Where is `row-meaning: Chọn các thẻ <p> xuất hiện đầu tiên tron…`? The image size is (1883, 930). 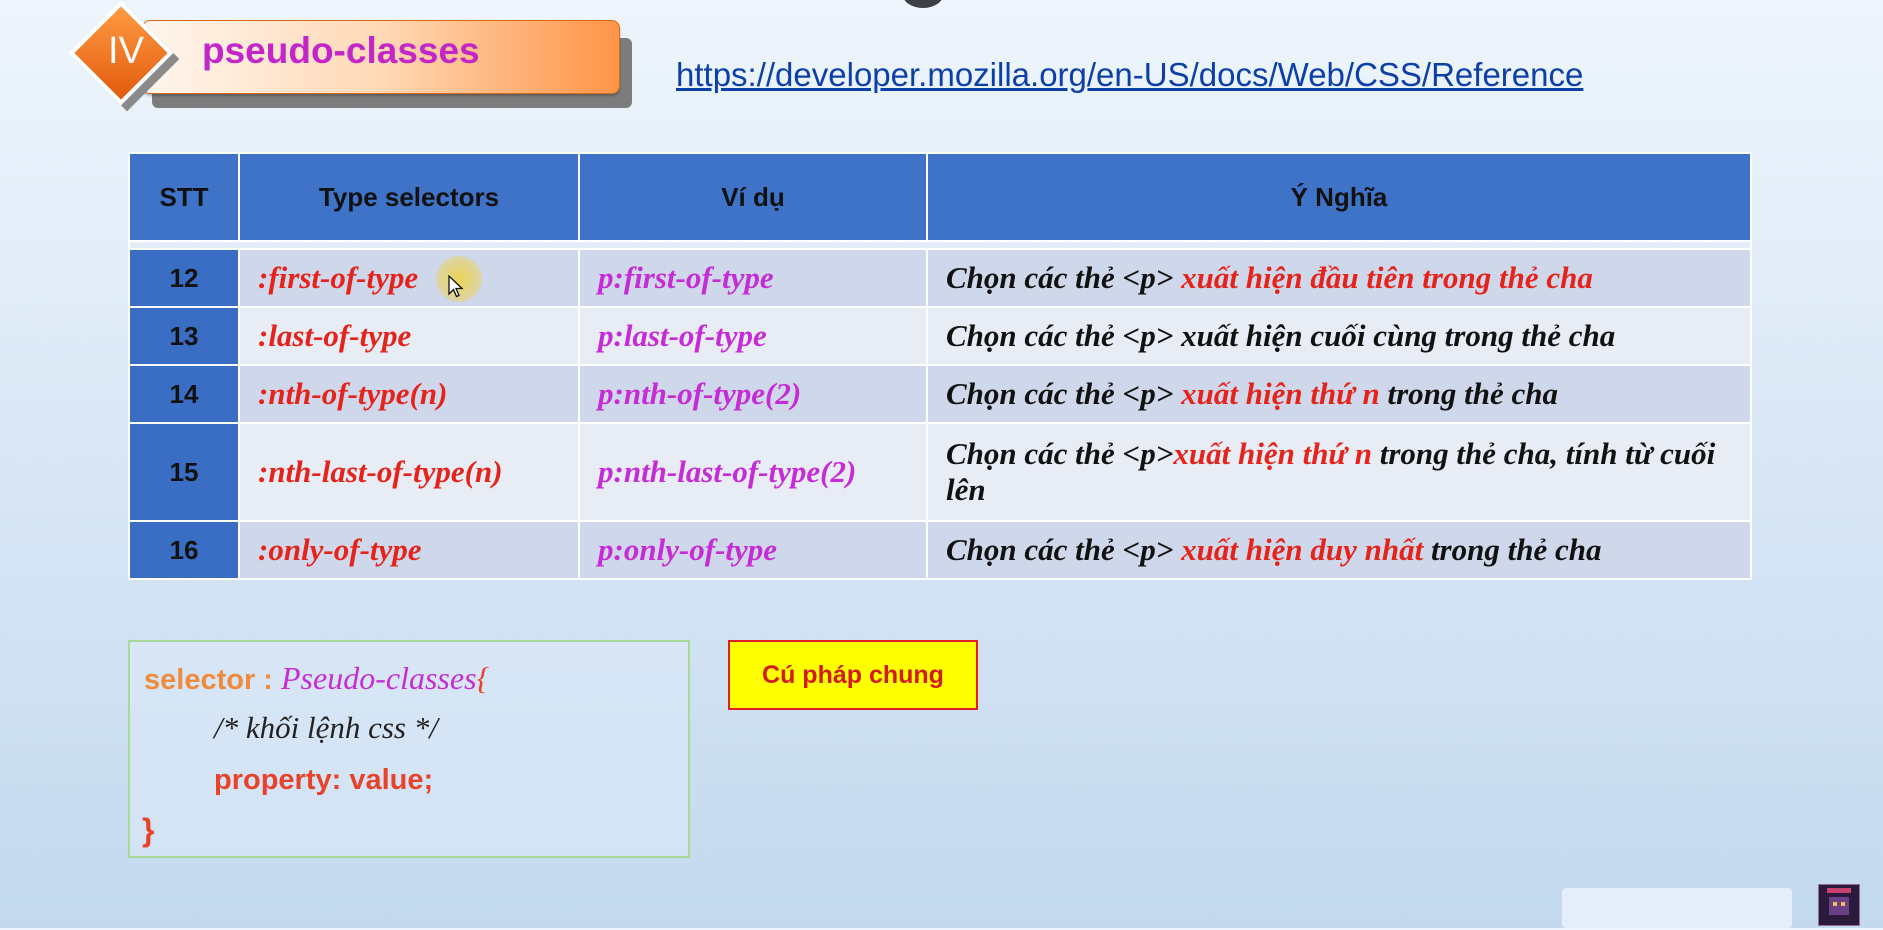 row-meaning: Chọn các thẻ <p> xuất hiện đầu tiên tron… is located at coordinates (1339, 278).